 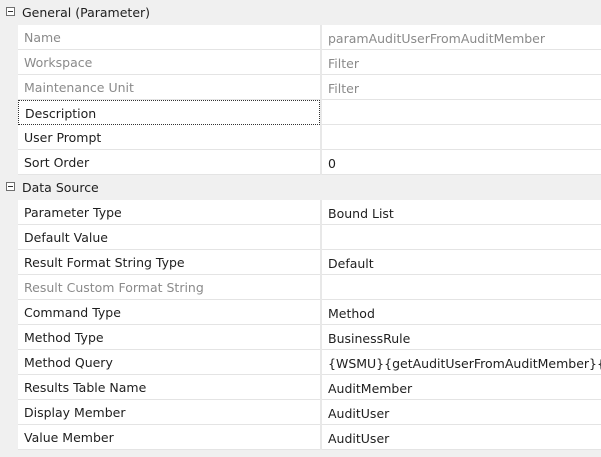 What do you see at coordinates (300, 453) in the screenshot?
I see `grid-bottom-fill` at bounding box center [300, 453].